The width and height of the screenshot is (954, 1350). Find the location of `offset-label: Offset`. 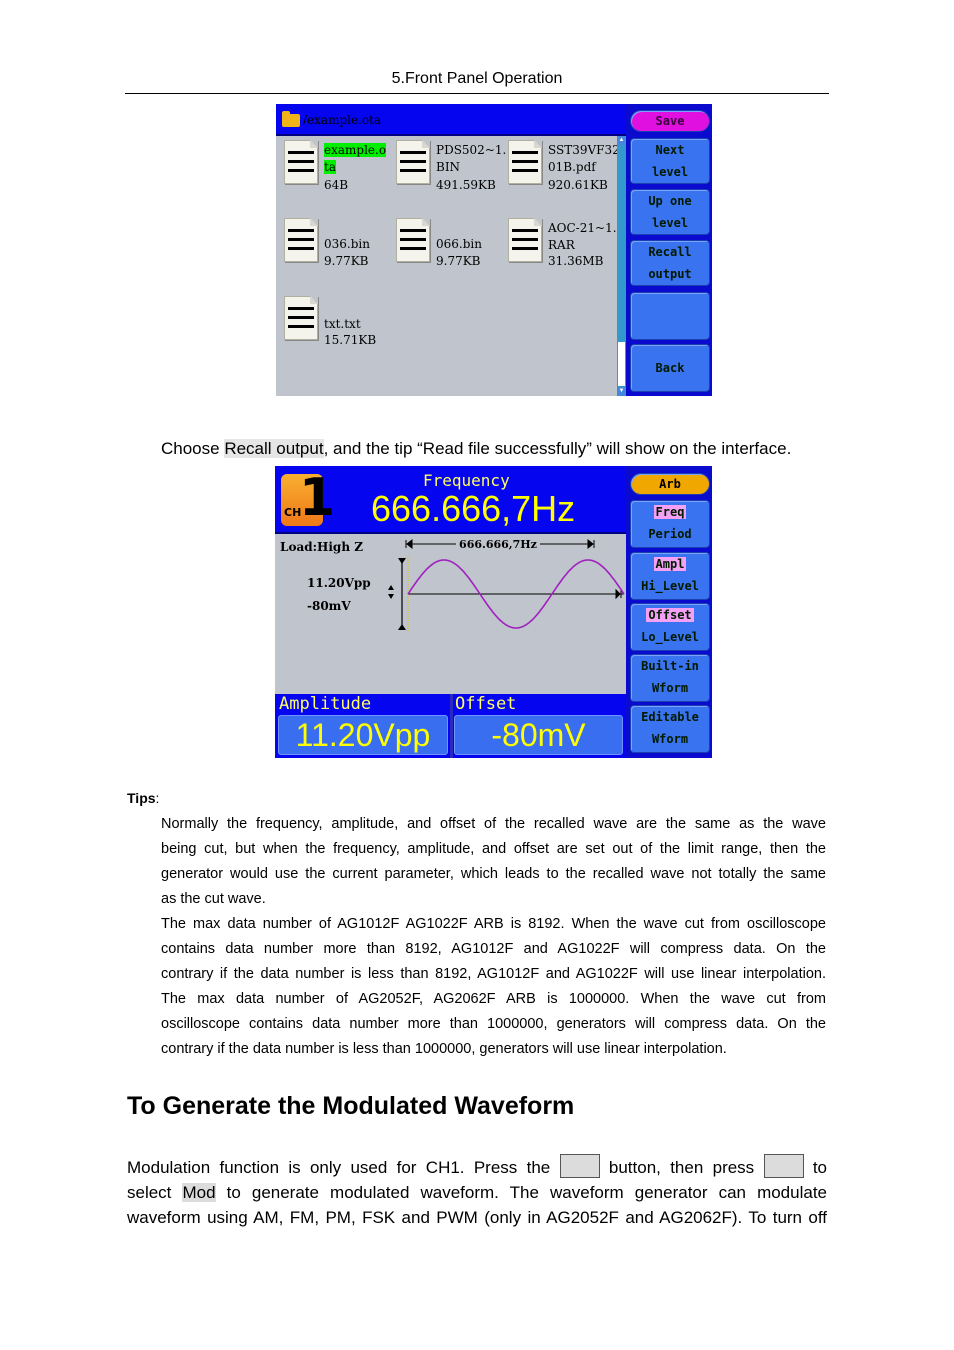

offset-label: Offset is located at coordinates (486, 704).